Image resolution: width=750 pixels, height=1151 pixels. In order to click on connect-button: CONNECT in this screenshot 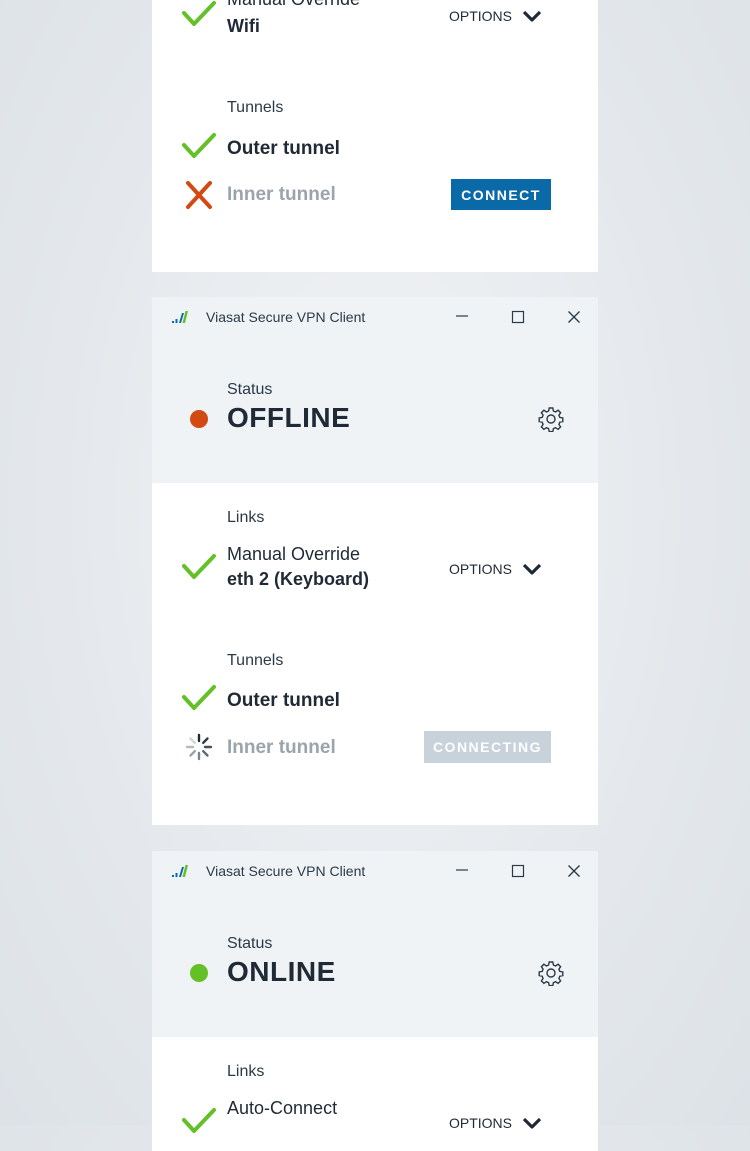, I will do `click(501, 194)`.